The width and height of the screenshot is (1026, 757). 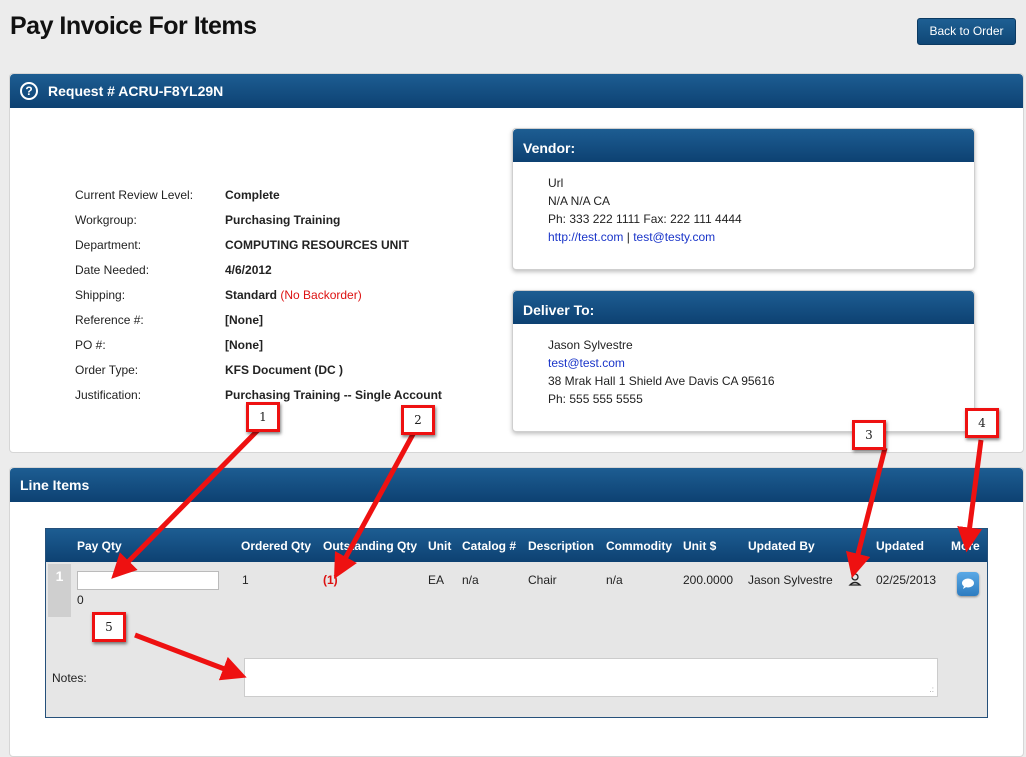 I want to click on pay-qty-zero: 0, so click(x=80, y=600).